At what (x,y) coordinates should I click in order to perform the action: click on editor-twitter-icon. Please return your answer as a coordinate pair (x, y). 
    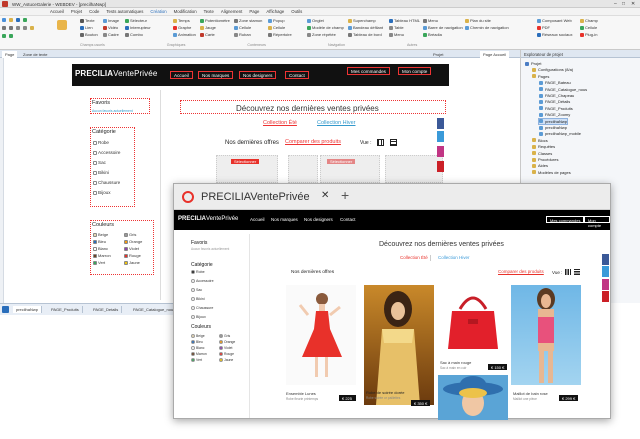
    Looking at the image, I should click on (440, 136).